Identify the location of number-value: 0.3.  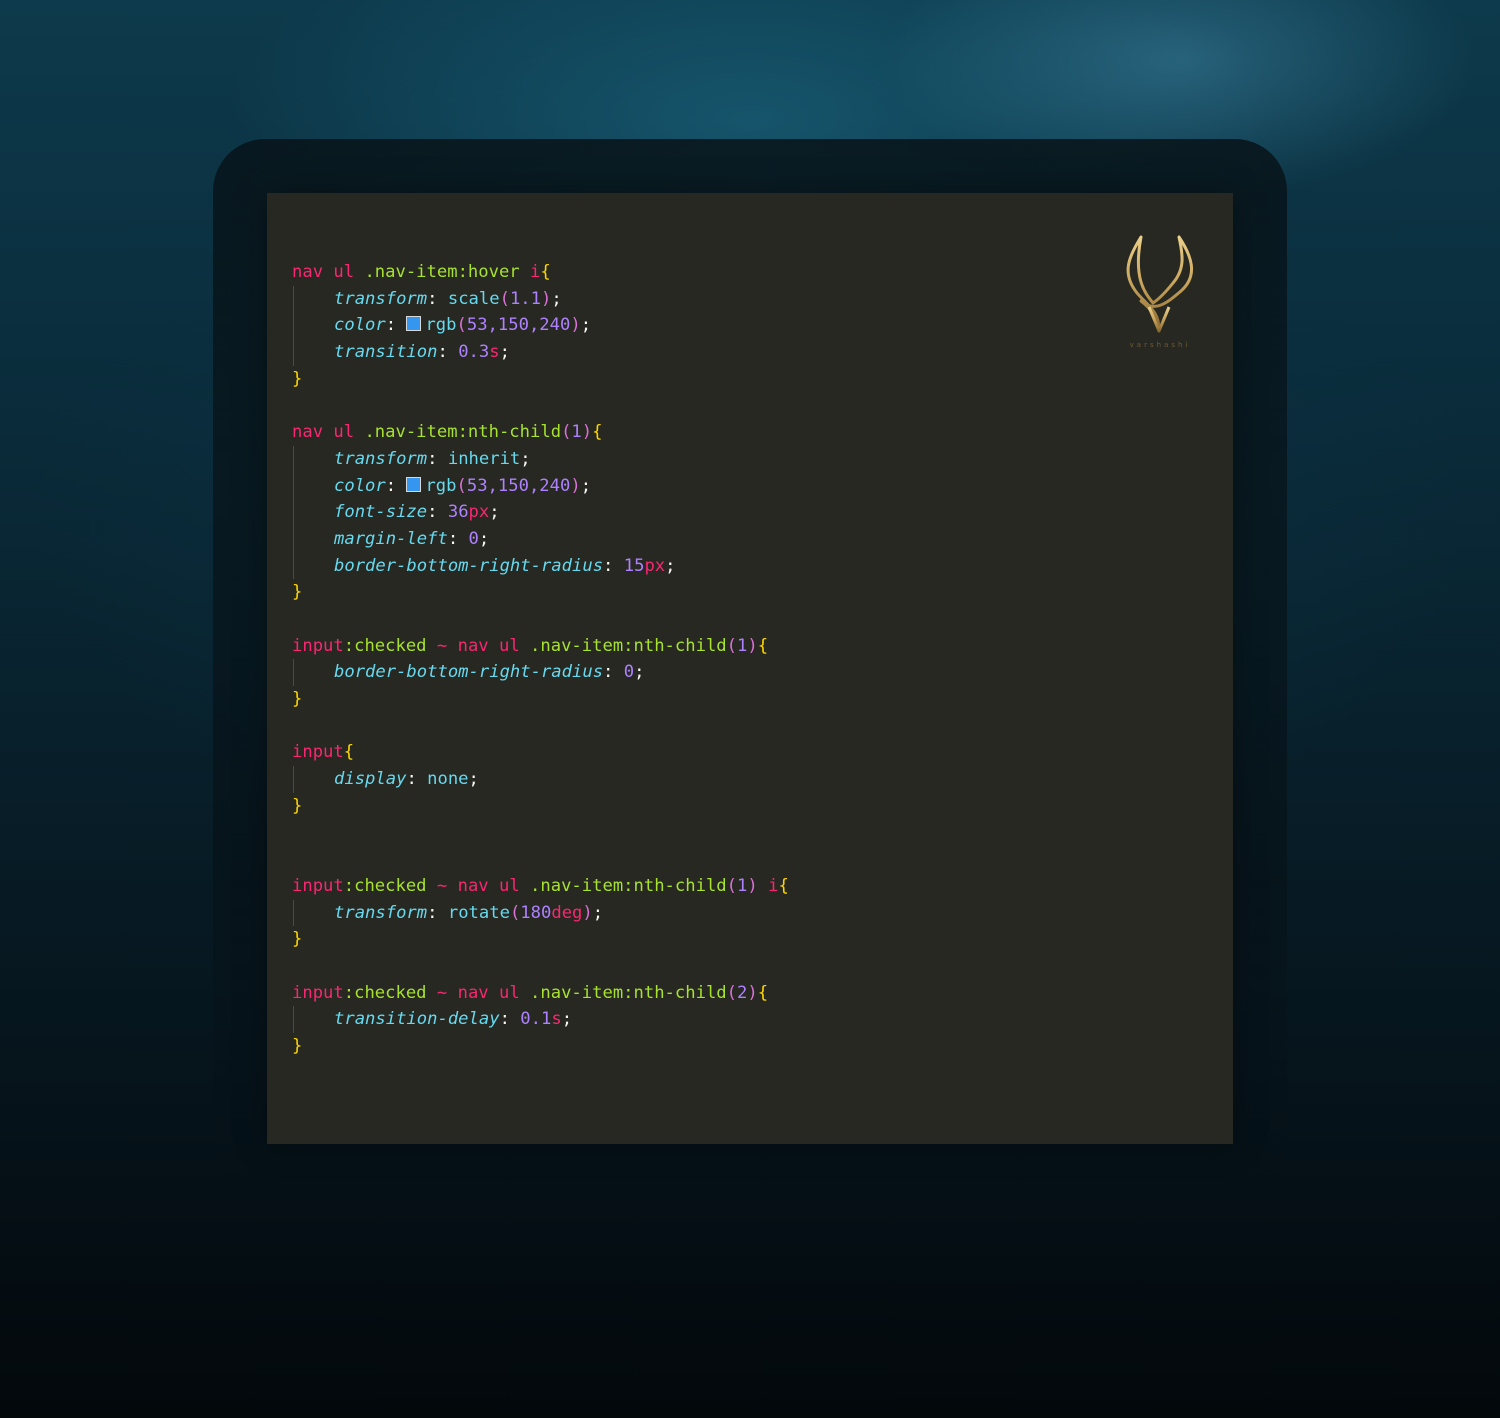
(474, 352).